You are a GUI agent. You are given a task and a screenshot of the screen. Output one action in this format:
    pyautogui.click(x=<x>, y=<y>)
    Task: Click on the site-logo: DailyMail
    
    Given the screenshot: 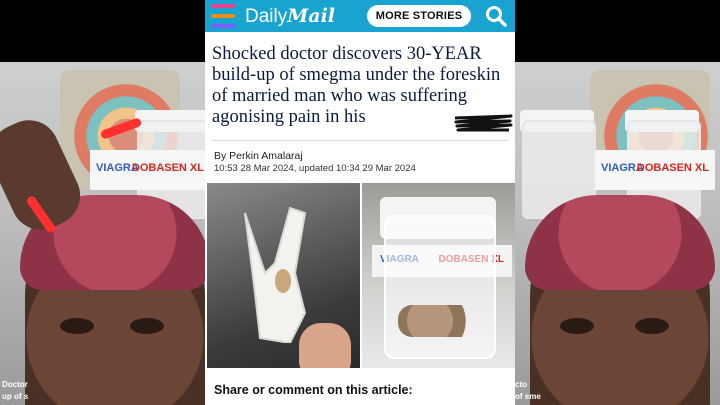 What is the action you would take?
    pyautogui.click(x=290, y=16)
    